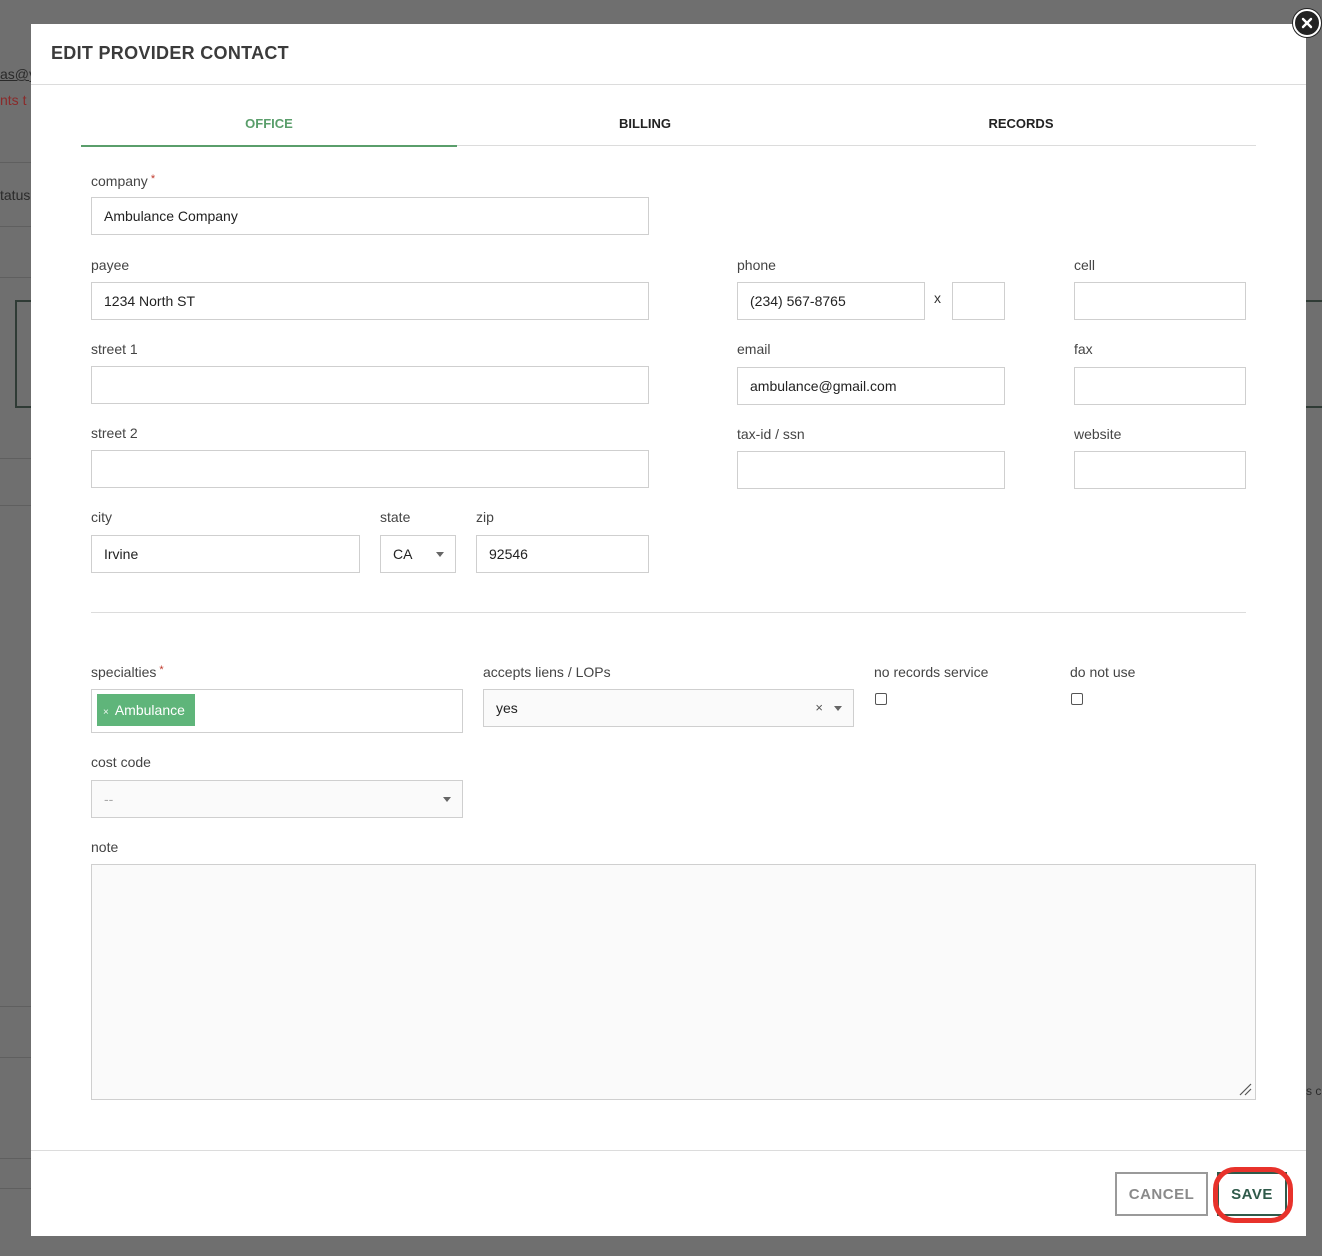  What do you see at coordinates (562, 554) in the screenshot?
I see `zip-input: 92546` at bounding box center [562, 554].